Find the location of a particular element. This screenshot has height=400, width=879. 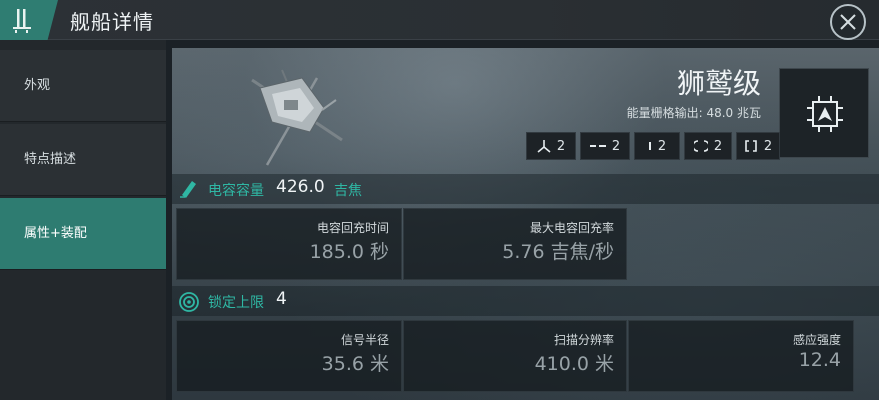

capacitor-label: 电容容量 is located at coordinates (236, 191).